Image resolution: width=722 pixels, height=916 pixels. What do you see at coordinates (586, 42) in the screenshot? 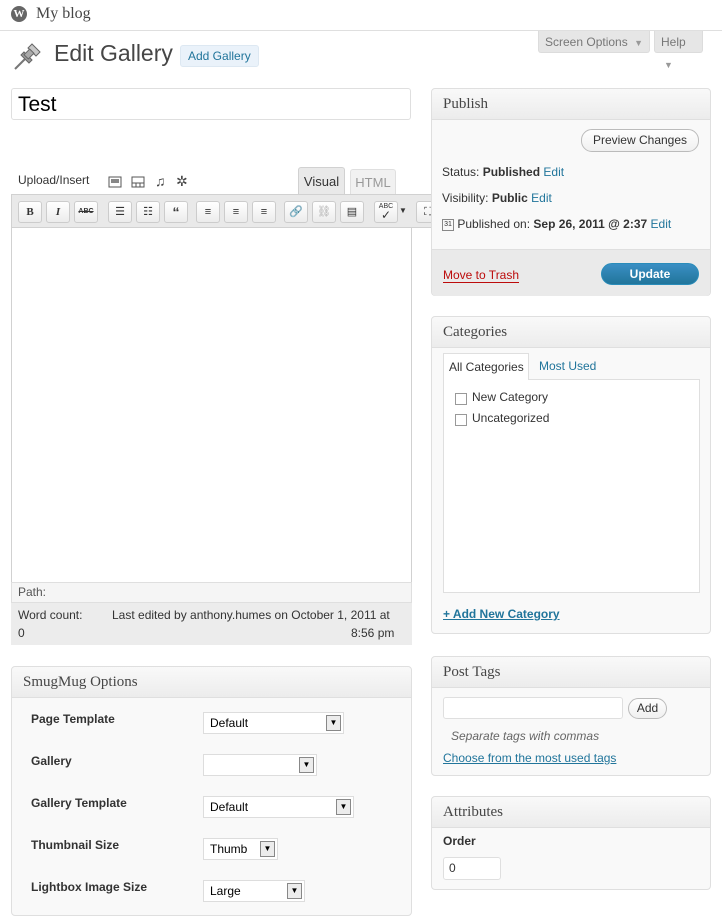
I see `screen-options-label: Screen Options` at bounding box center [586, 42].